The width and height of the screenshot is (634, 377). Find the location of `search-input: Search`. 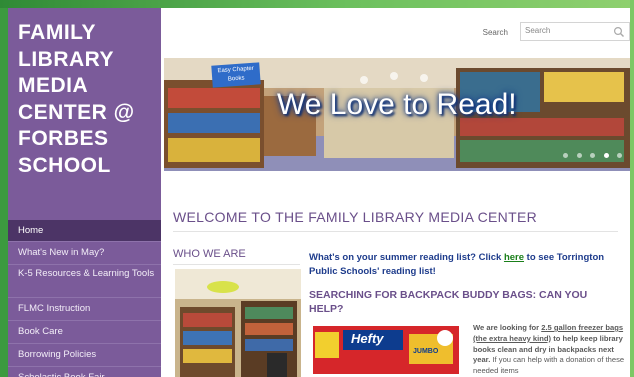

search-input: Search is located at coordinates (575, 31).